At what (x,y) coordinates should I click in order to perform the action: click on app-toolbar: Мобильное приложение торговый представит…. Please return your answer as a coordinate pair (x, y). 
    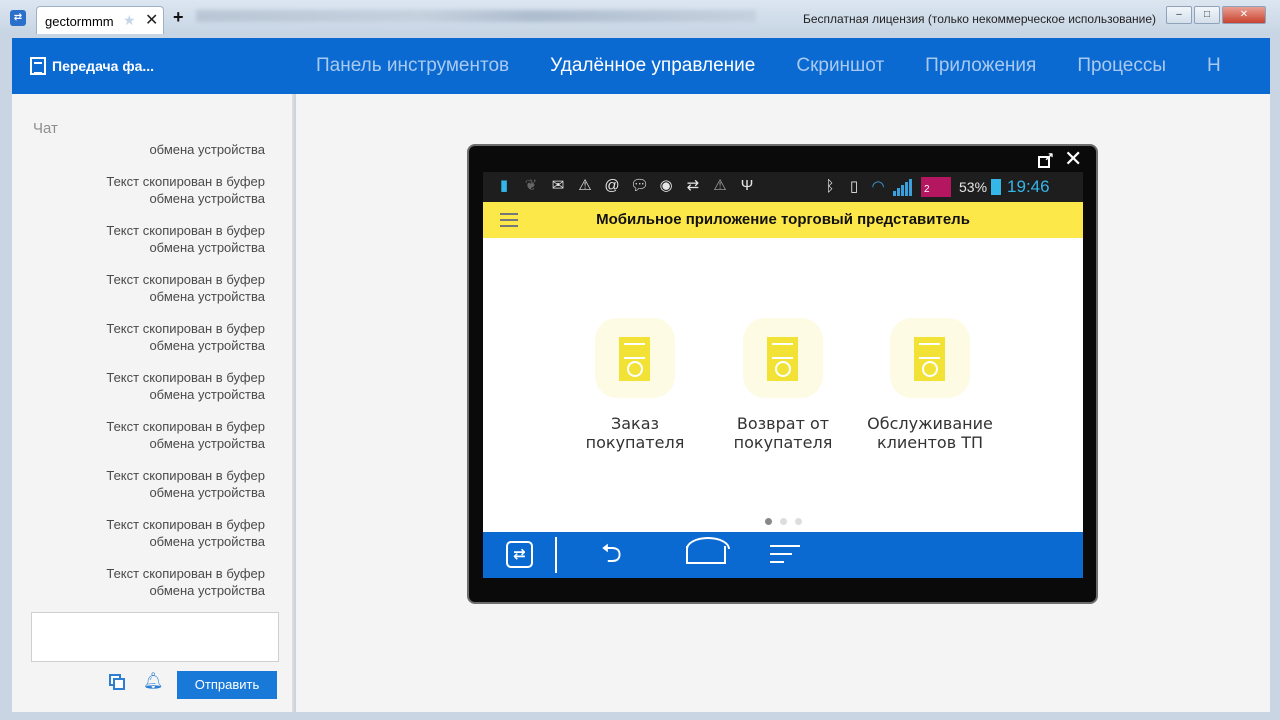
    Looking at the image, I should click on (783, 220).